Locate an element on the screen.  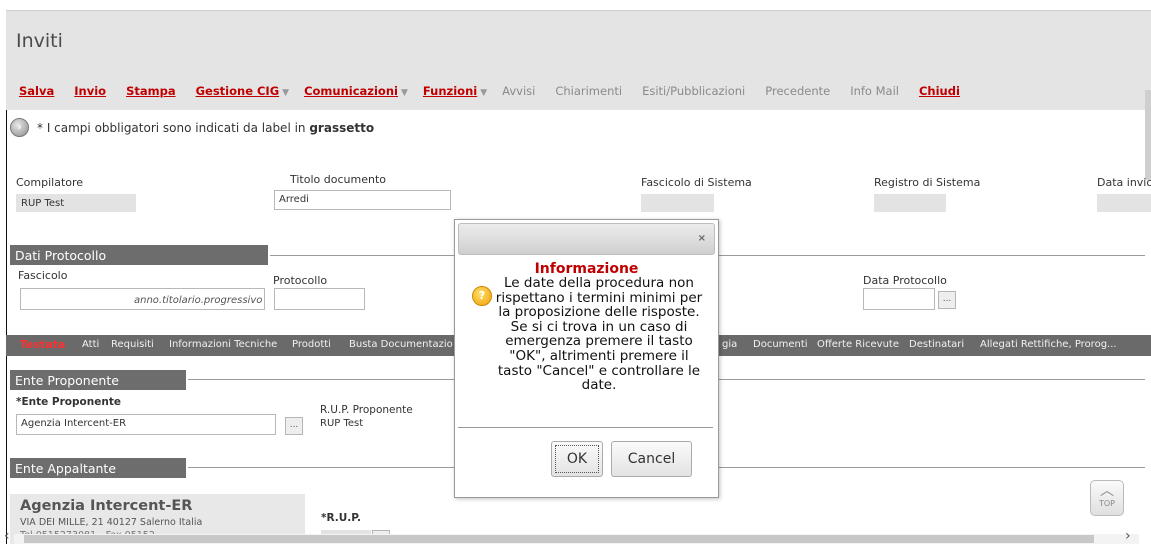
tab-atti: Atti is located at coordinates (90, 344).